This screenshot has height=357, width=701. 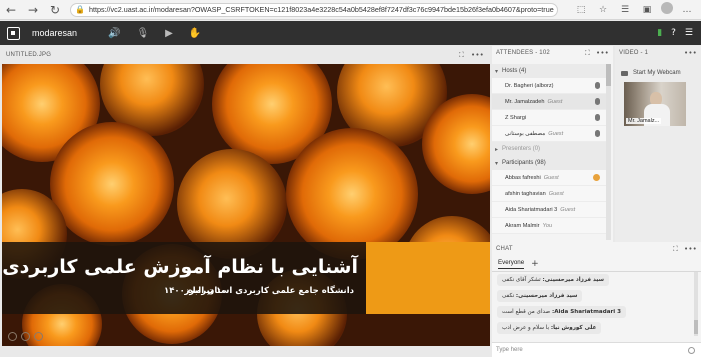 I want to click on chevron-right-icon: ▸, so click(x=497, y=149).